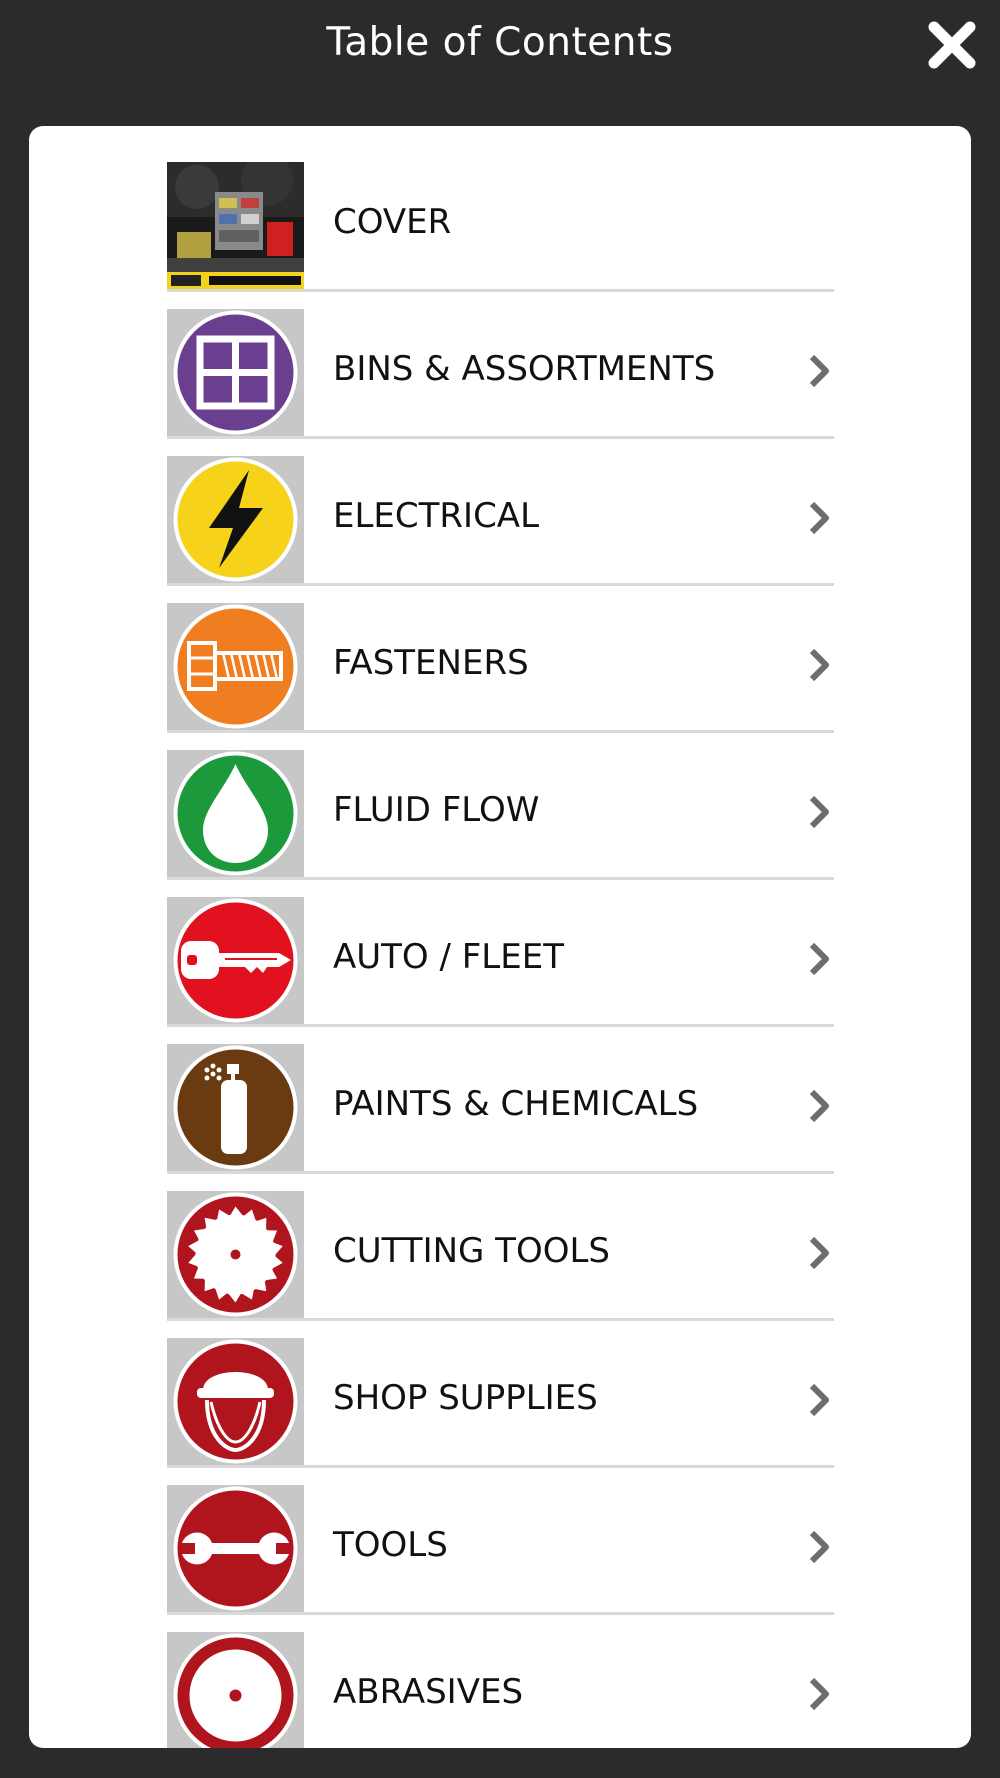 This screenshot has width=1000, height=1778. Describe the element at coordinates (516, 1104) in the screenshot. I see `toc-item-label: PAINTS & CHEMICALS` at that location.